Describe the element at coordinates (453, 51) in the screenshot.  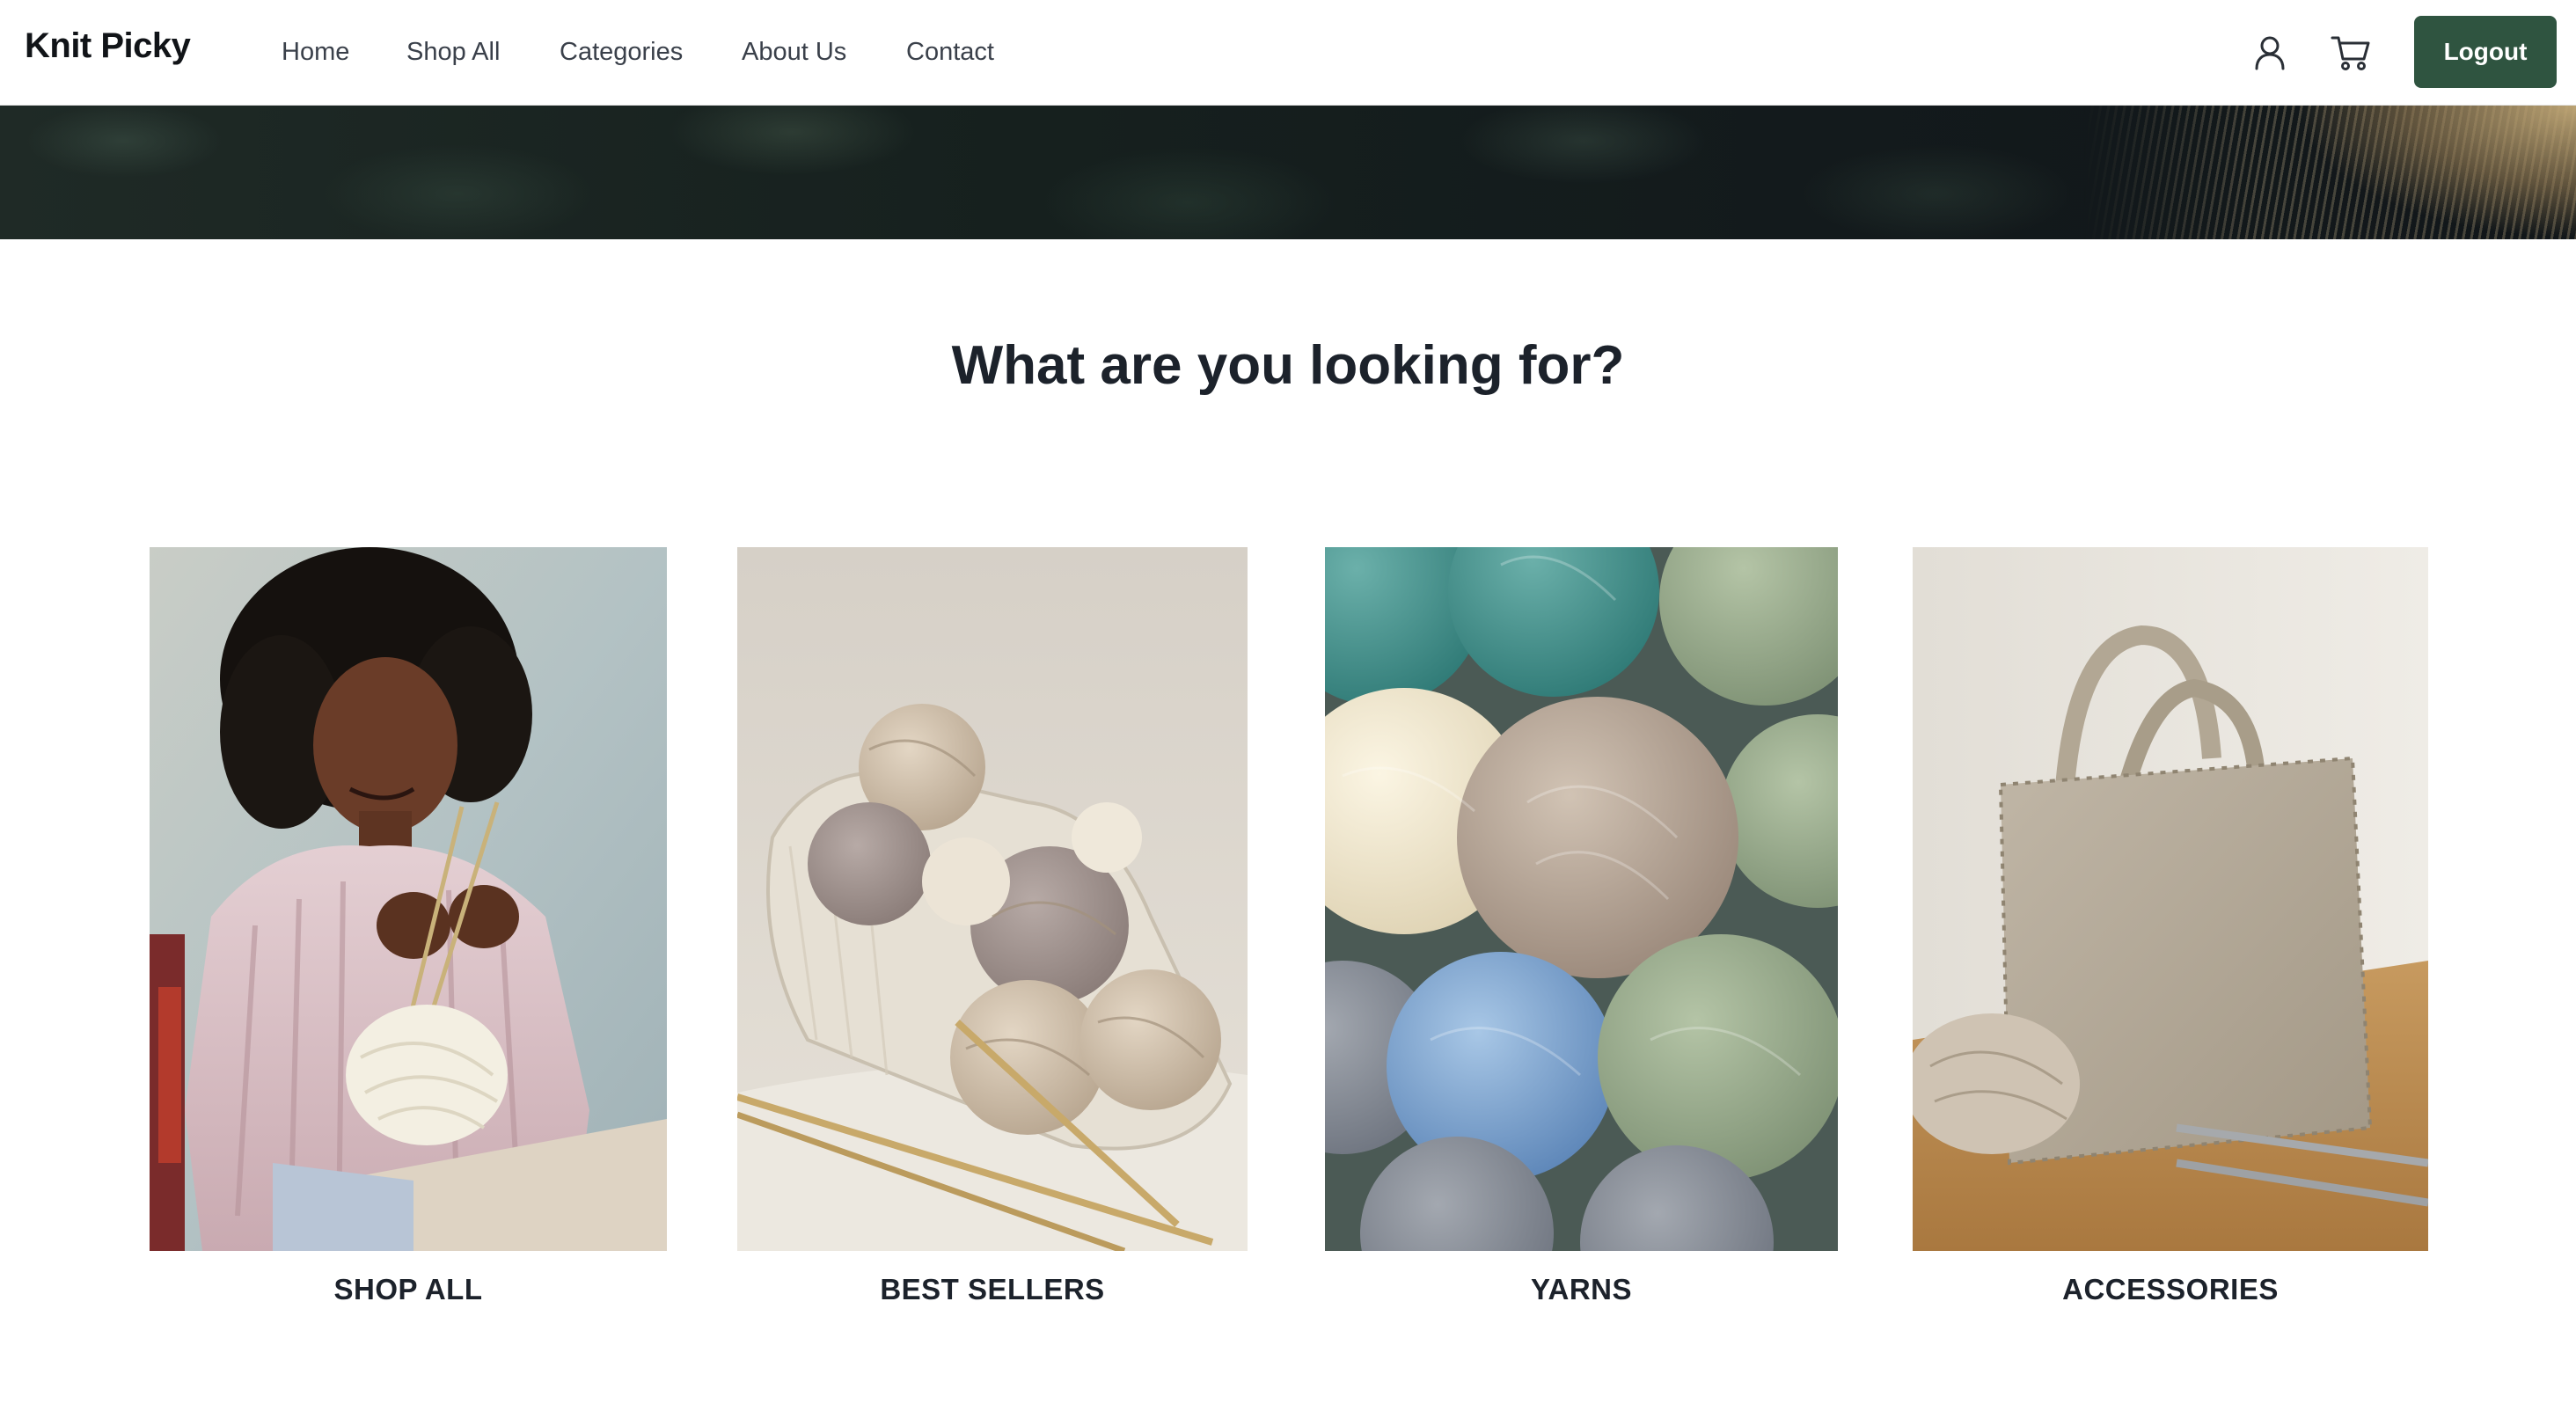
I see `nav-shop-all: Shop All` at that location.